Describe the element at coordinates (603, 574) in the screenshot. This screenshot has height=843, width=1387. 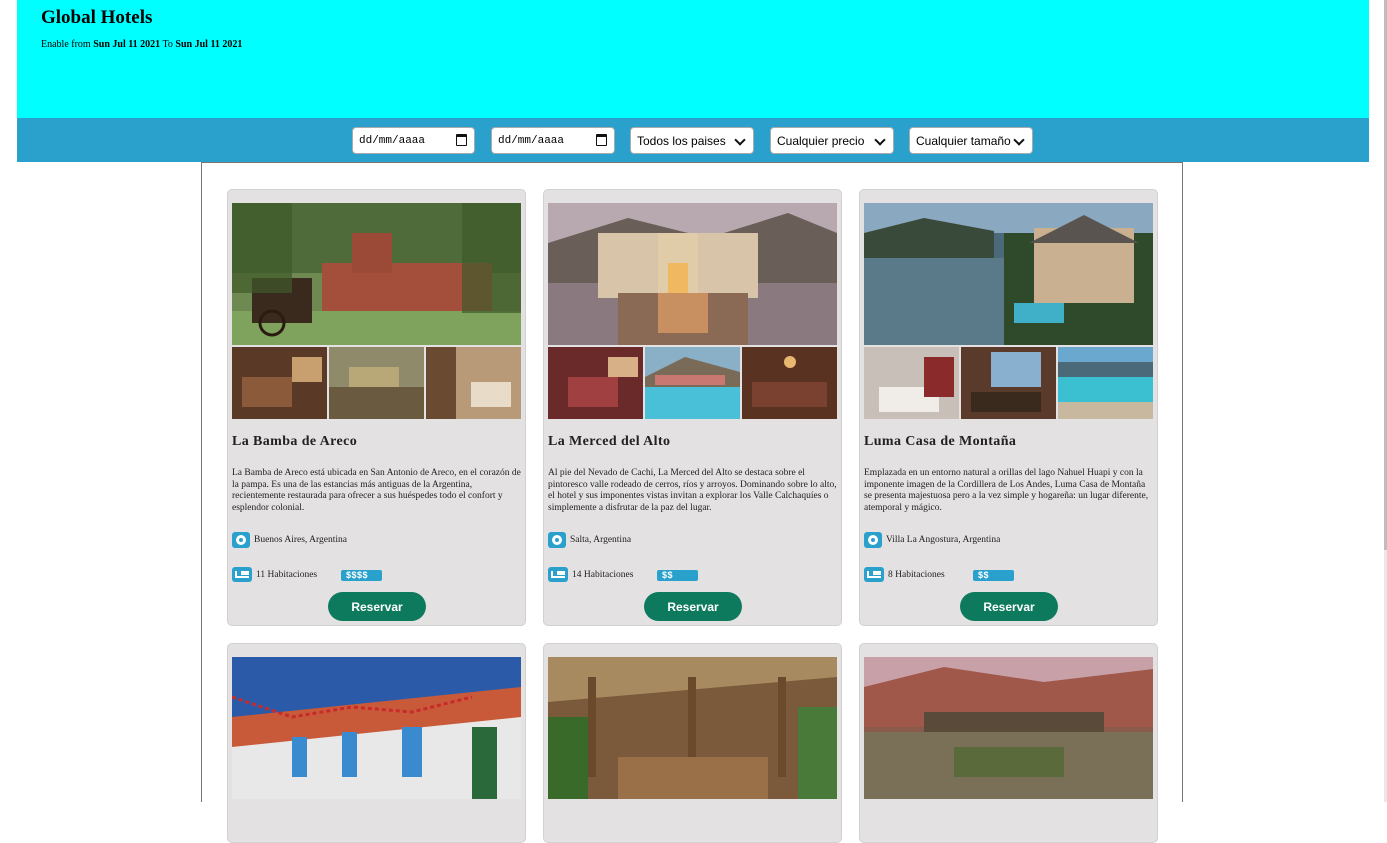
I see `hotel-rooms-text: 14 Habitaciones` at that location.